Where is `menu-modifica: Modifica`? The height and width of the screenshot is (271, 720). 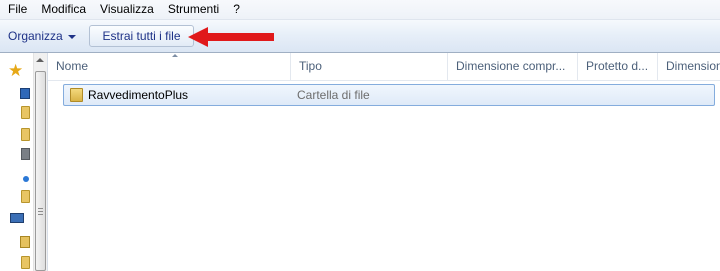
menu-modifica: Modifica is located at coordinates (62, 9).